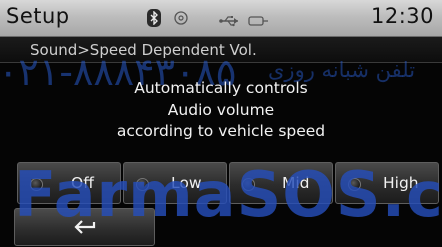 This screenshot has height=247, width=442. I want to click on back-arrow-icon, so click(85, 227).